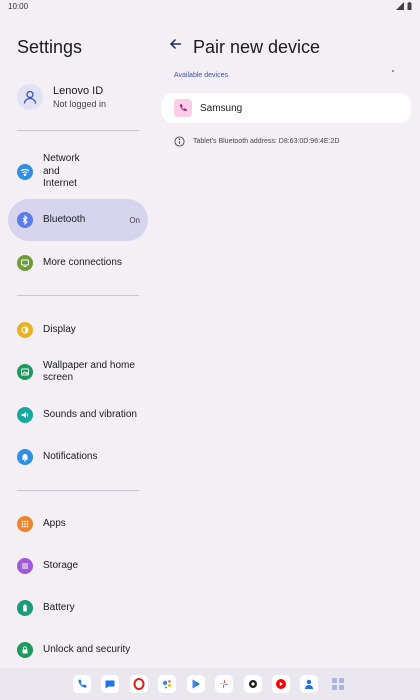  What do you see at coordinates (179, 141) in the screenshot?
I see `info-icon` at bounding box center [179, 141].